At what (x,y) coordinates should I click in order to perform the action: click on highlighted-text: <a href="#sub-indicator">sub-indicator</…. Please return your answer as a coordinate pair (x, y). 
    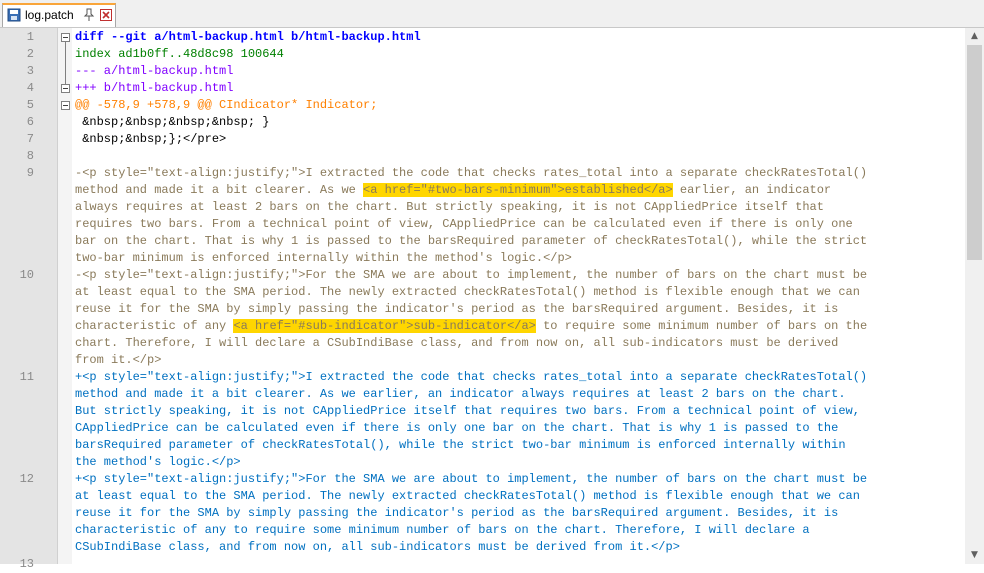
    Looking at the image, I should click on (384, 326).